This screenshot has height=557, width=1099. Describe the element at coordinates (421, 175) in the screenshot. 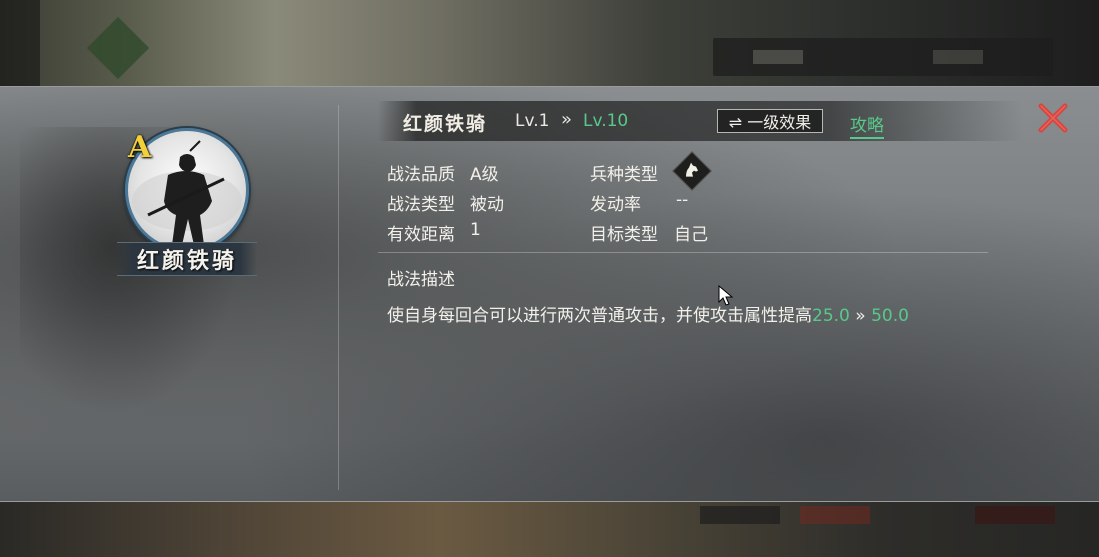

I see `quality-label: 战法品质` at that location.